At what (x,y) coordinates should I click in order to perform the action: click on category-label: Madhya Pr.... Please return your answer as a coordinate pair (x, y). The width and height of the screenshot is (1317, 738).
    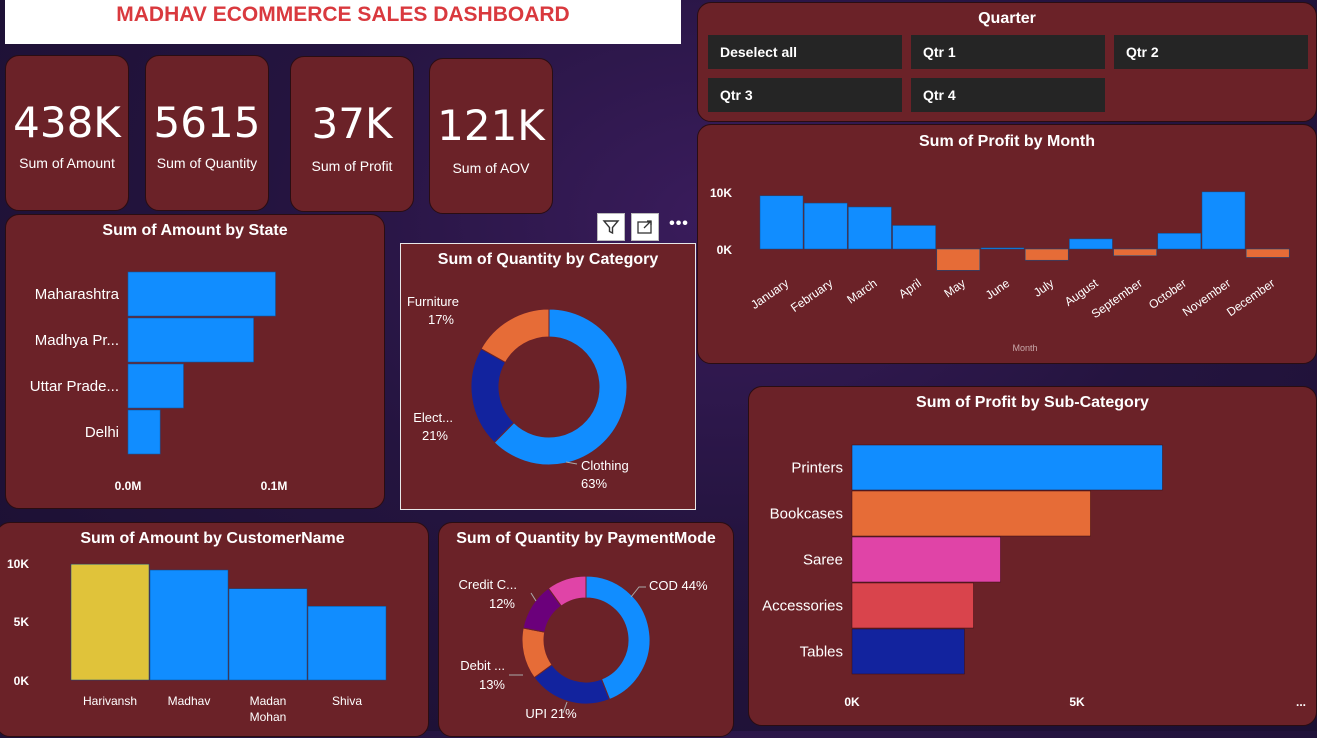
    Looking at the image, I should click on (77, 340).